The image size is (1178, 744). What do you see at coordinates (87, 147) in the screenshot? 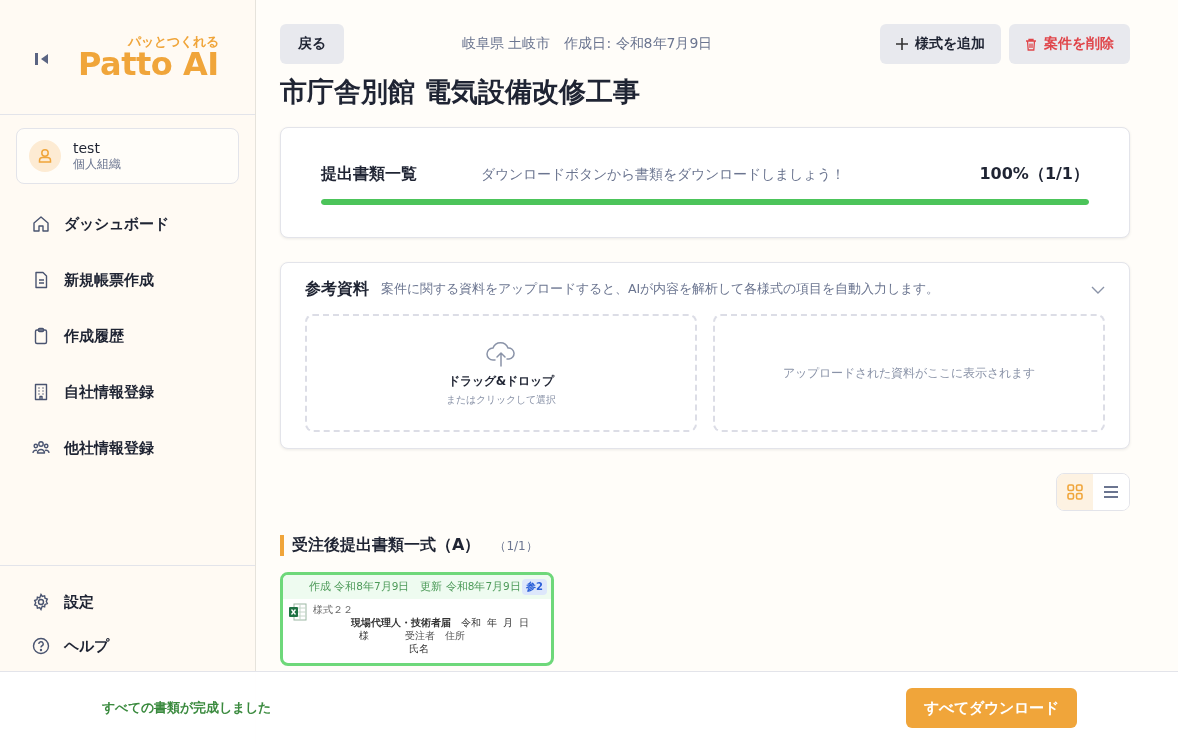
I see `account-name: test` at bounding box center [87, 147].